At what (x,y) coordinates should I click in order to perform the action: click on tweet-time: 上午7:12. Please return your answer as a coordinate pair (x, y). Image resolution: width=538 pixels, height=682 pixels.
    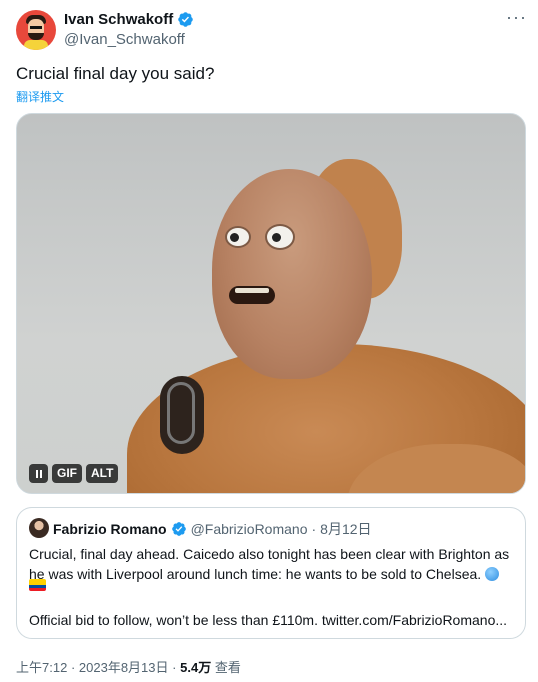
    Looking at the image, I should click on (41, 667).